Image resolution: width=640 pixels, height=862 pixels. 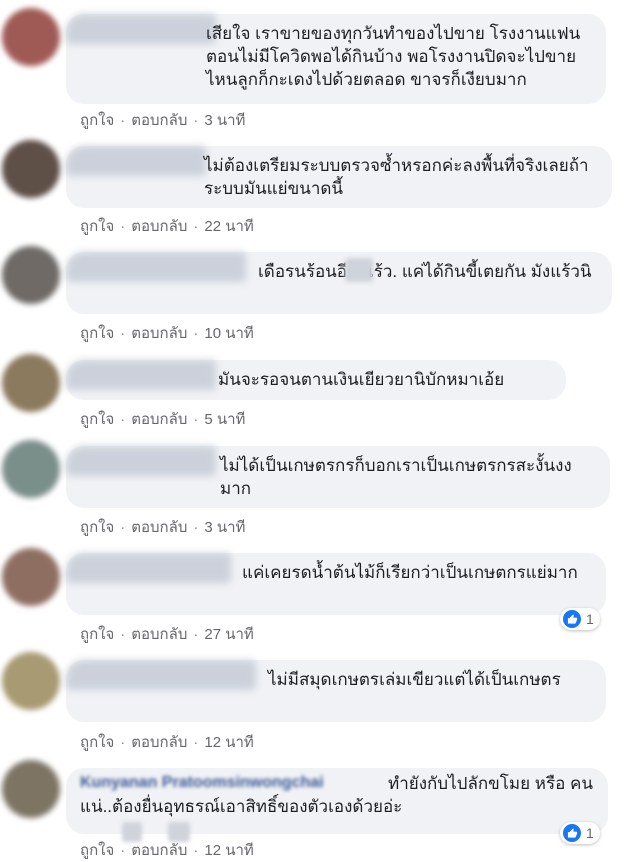 I want to click on comment-bubble: ไม่มีสมุดเกษตรเล่มเขียวแต่ได้เป็นเกษตร, so click(x=336, y=691).